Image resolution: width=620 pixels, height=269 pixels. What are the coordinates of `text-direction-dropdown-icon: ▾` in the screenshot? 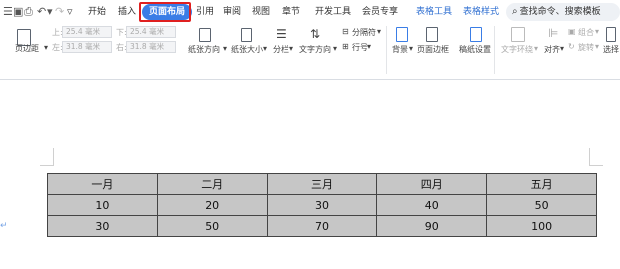 It's located at (335, 48).